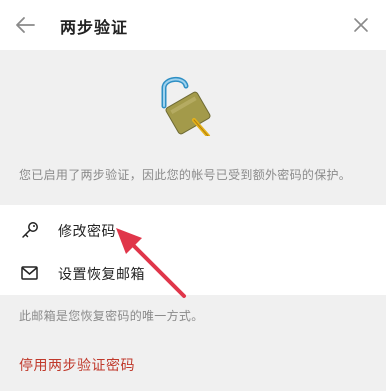  I want to click on close-icon, so click(361, 25).